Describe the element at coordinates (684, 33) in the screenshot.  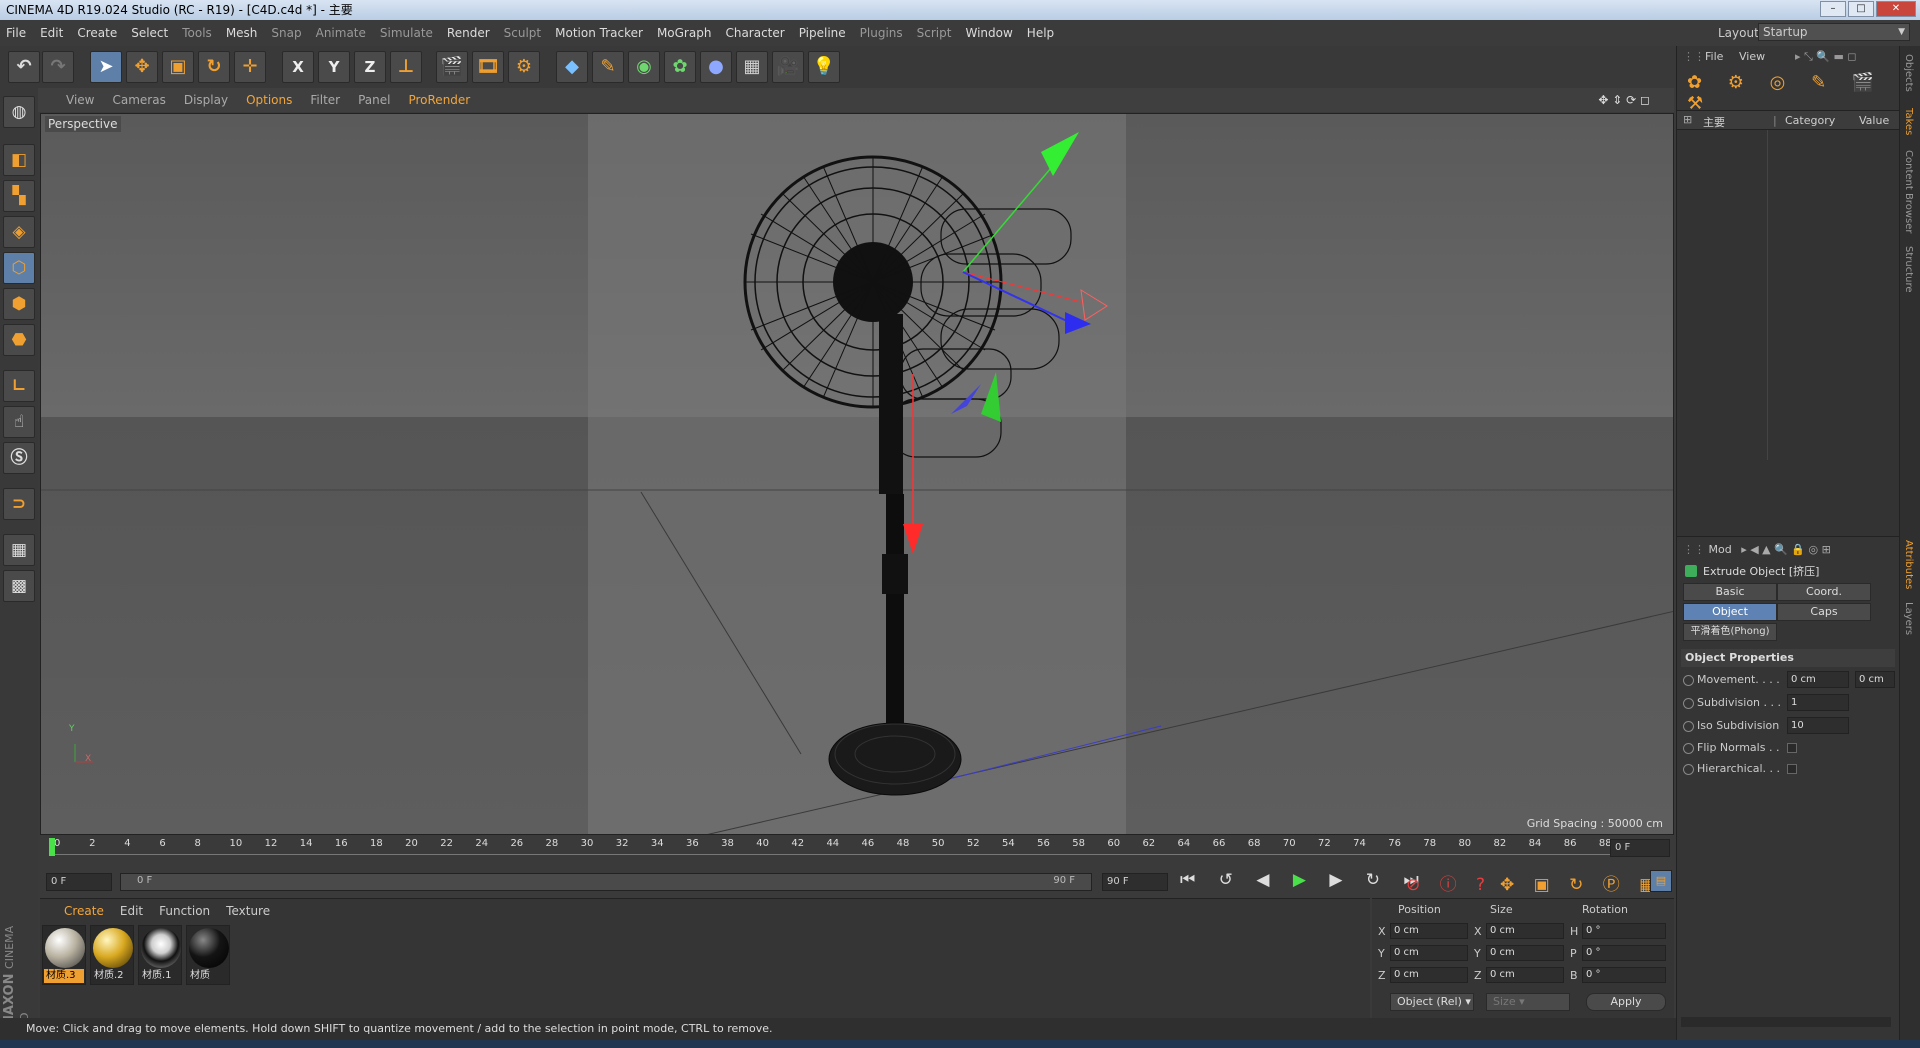
I see `menu-mograph: MoGraph` at that location.